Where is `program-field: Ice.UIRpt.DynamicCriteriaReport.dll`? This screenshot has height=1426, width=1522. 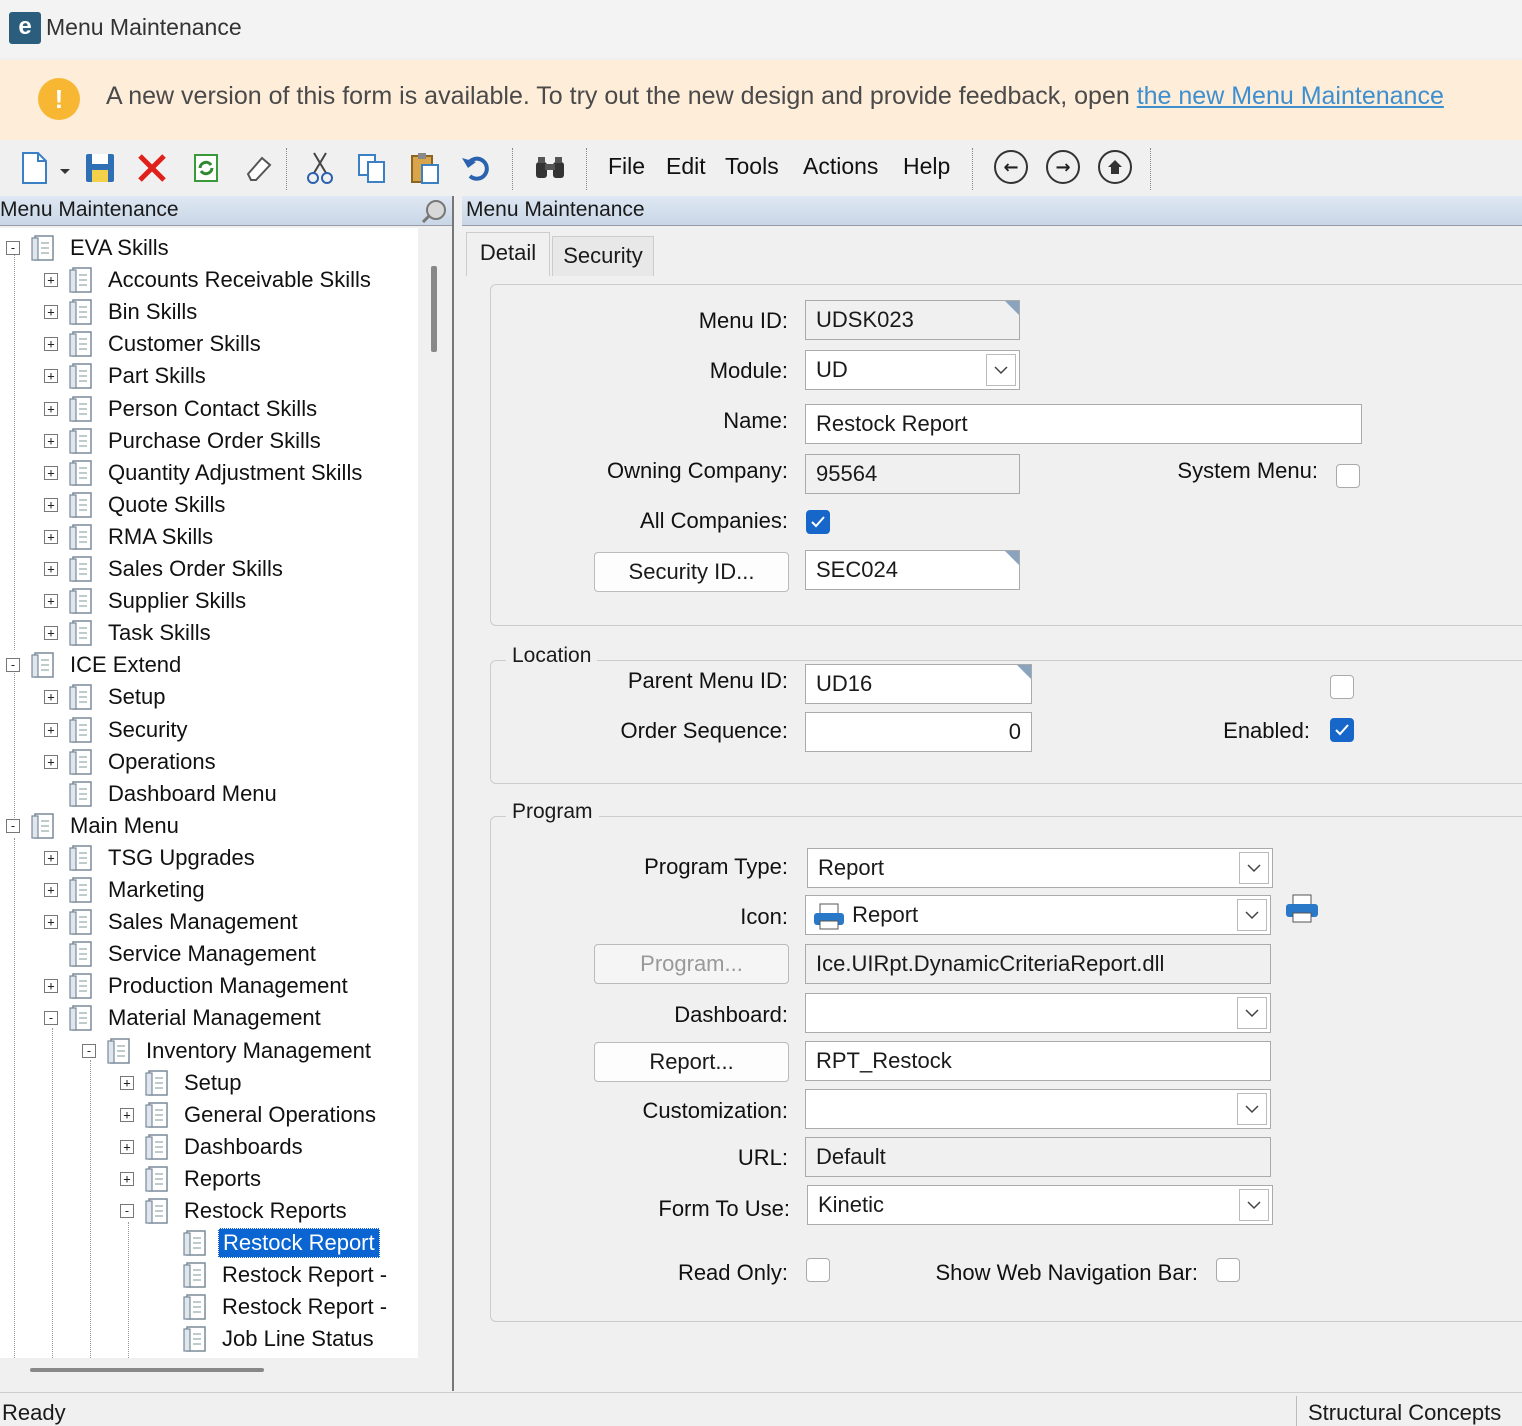 program-field: Ice.UIRpt.DynamicCriteriaReport.dll is located at coordinates (1038, 964).